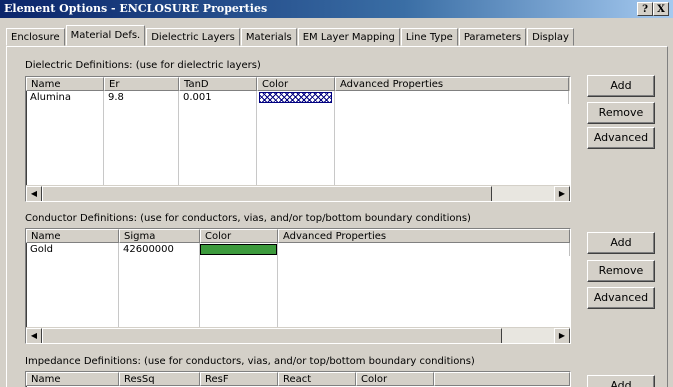  Describe the element at coordinates (502, 379) in the screenshot. I see `col-empty` at that location.